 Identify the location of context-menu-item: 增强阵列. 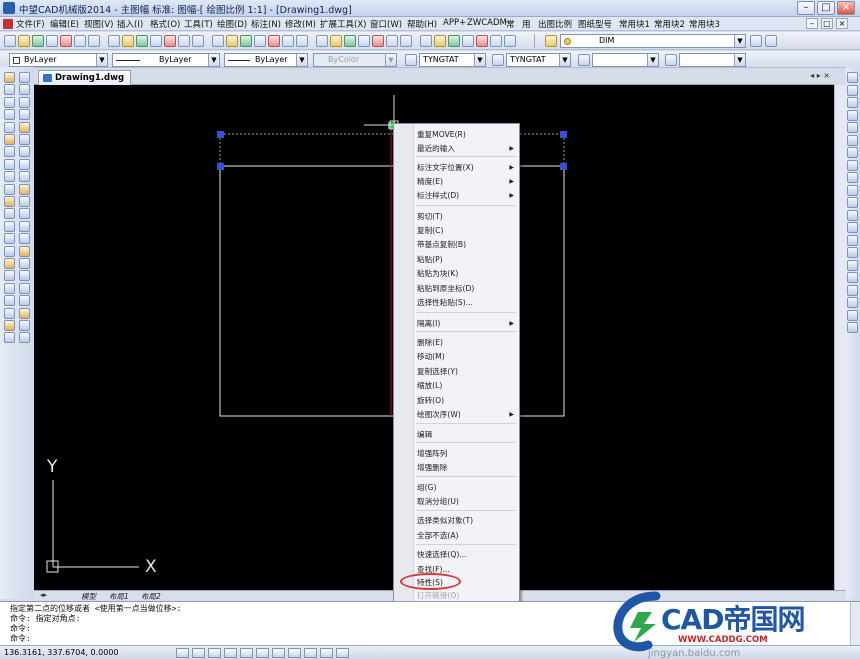
(467, 454).